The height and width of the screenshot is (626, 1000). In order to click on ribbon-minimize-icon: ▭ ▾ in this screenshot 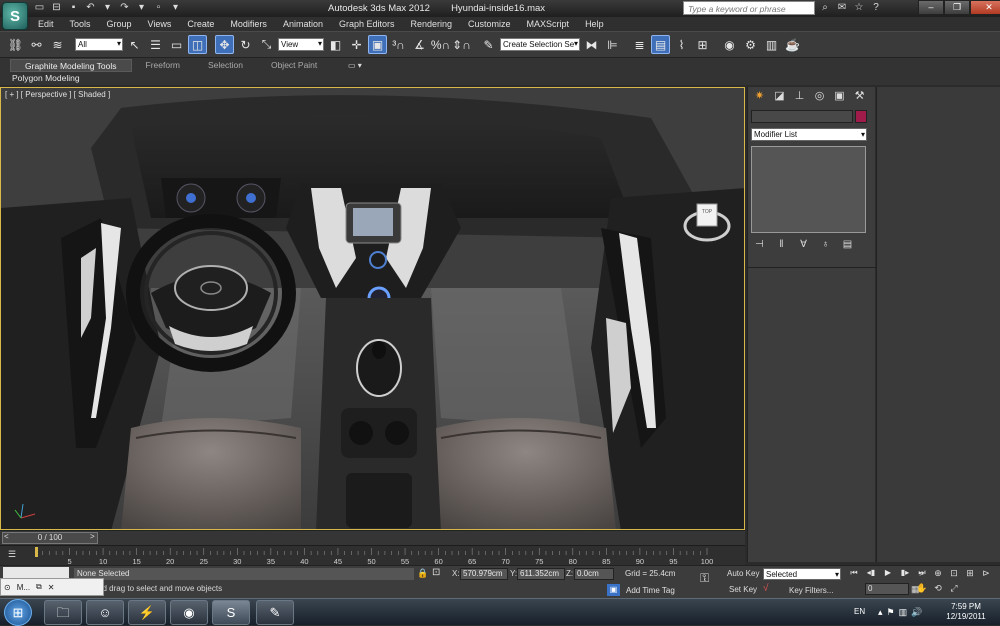, I will do `click(355, 65)`.